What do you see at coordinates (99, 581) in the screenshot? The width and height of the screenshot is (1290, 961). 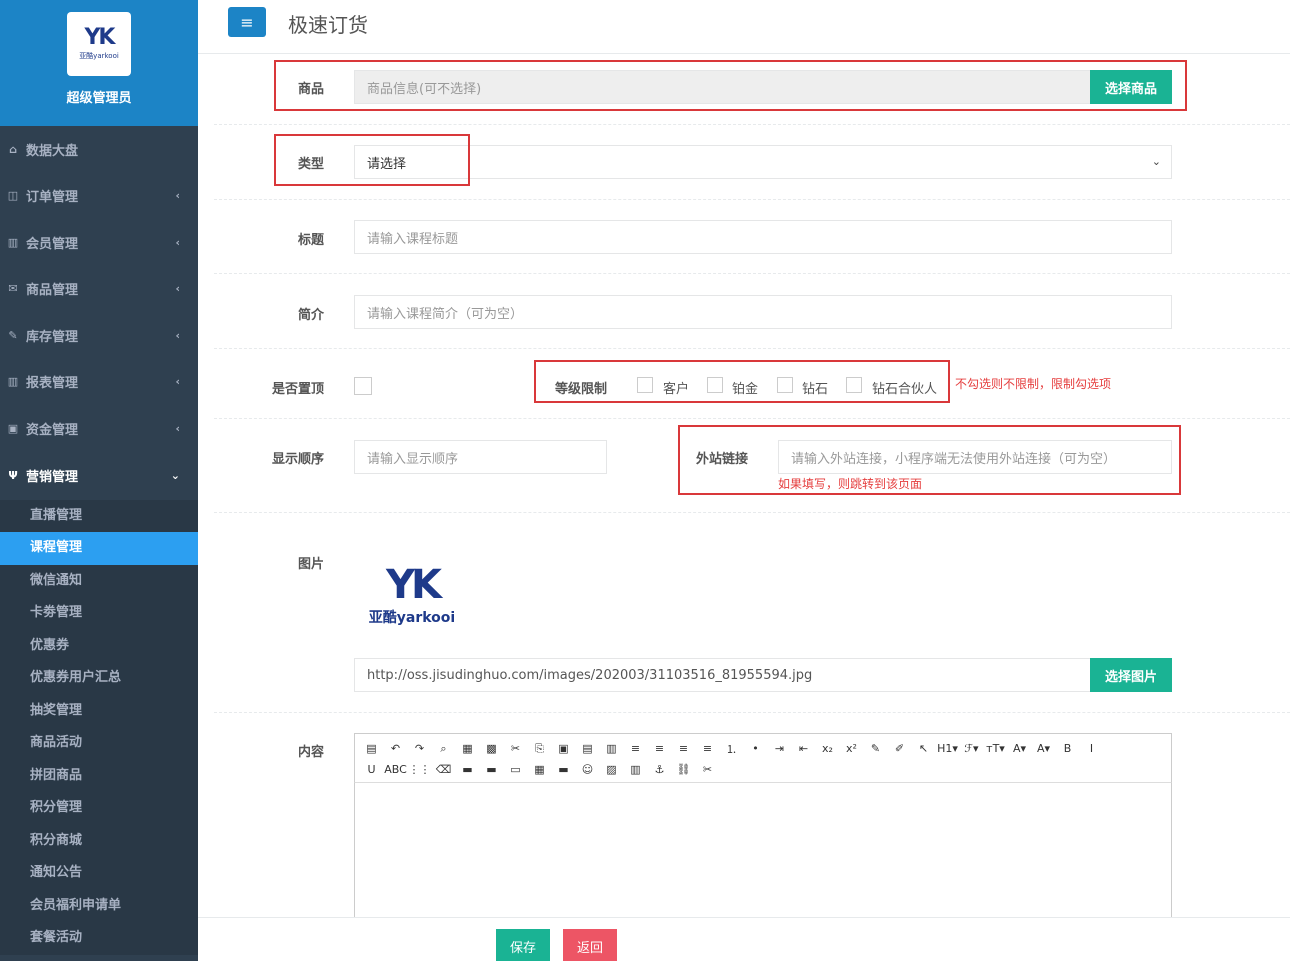 I see `sidebar-subitem-wechat: 微信通知` at bounding box center [99, 581].